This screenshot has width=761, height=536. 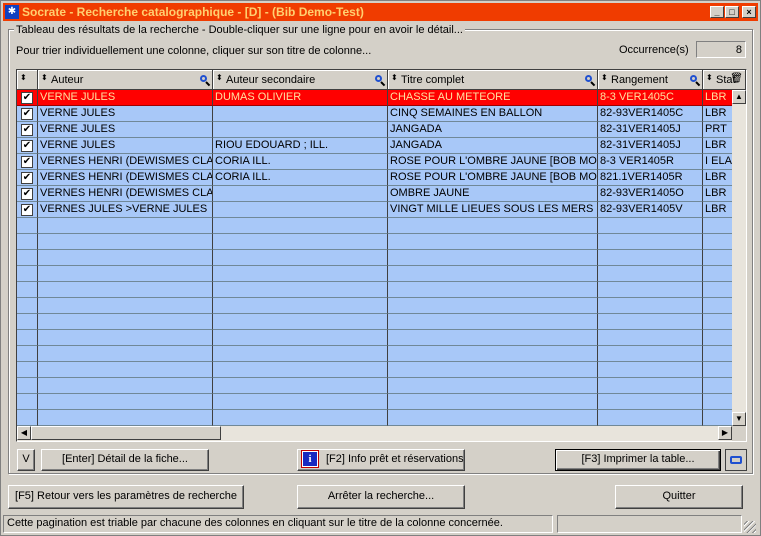 What do you see at coordinates (732, 12) in the screenshot?
I see `maximize-button: □` at bounding box center [732, 12].